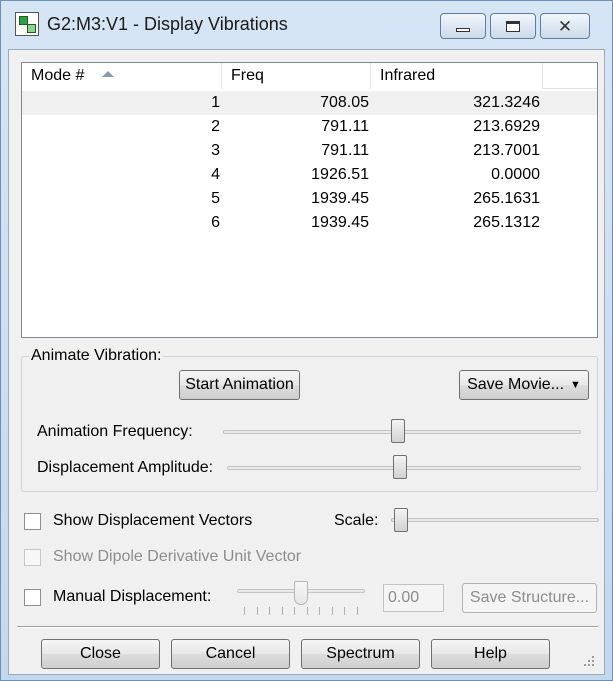 The height and width of the screenshot is (681, 613). I want to click on animation-frequency-label: Animation Frequency:, so click(115, 431).